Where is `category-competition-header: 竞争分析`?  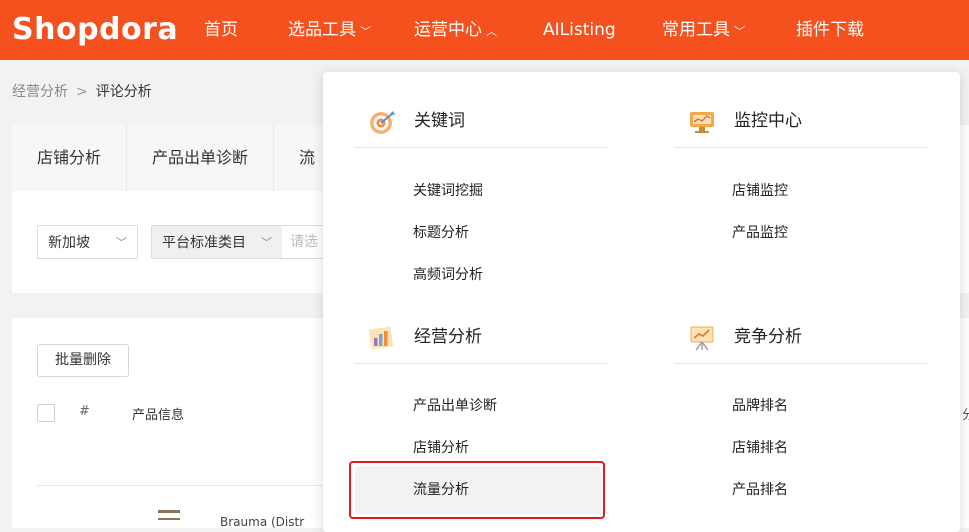
category-competition-header: 竞争分析 is located at coordinates (800, 337).